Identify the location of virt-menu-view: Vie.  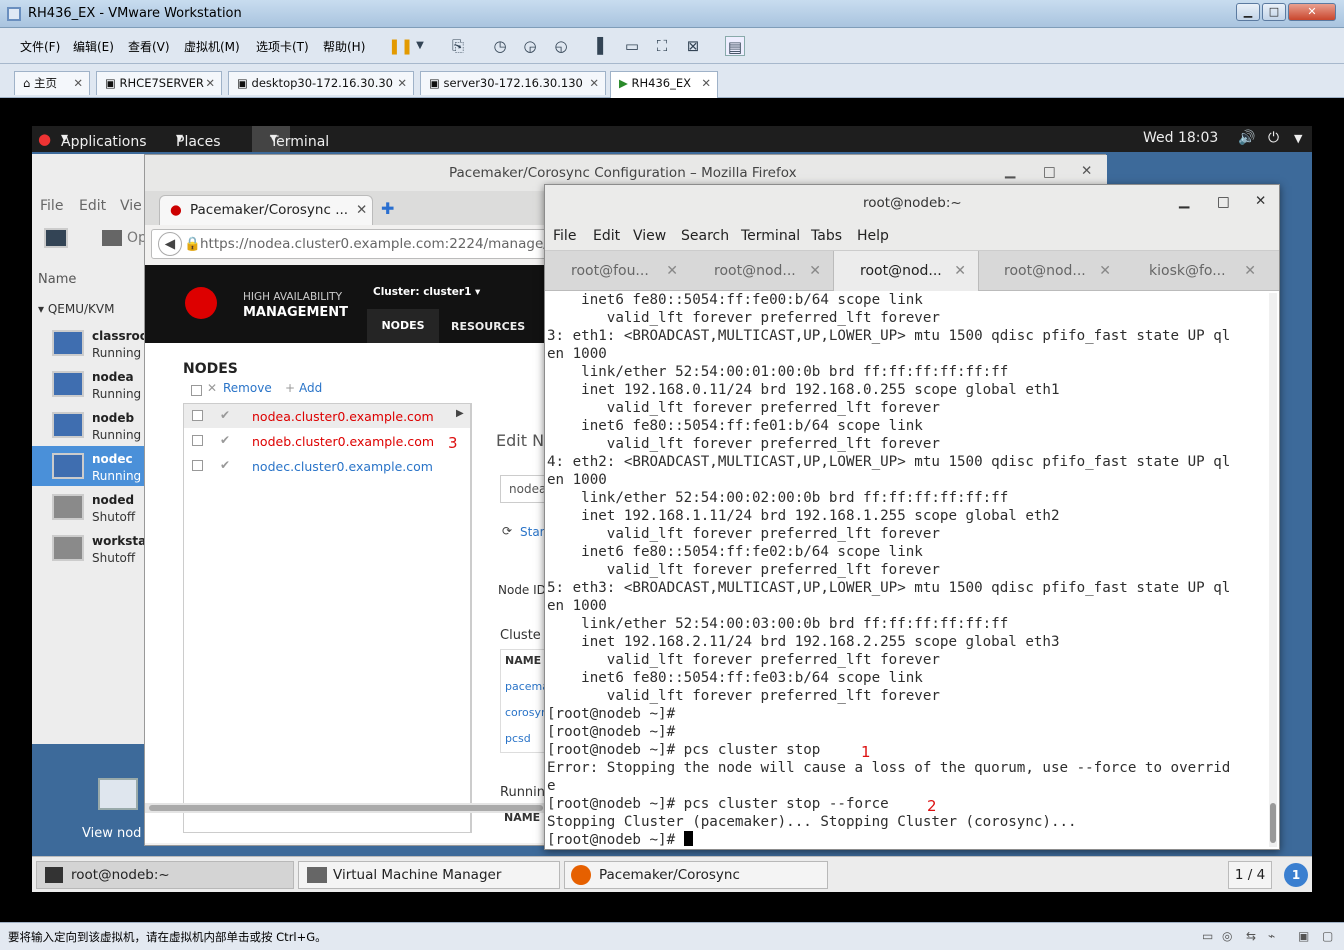
(131, 206).